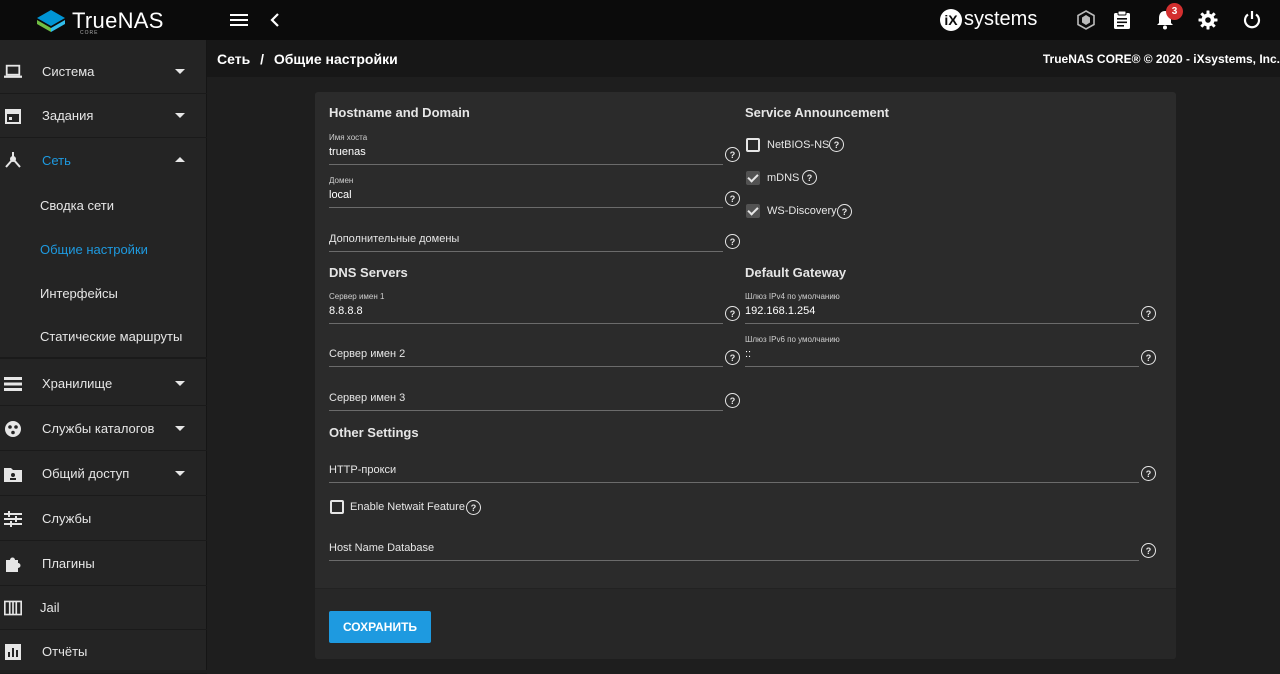 Image resolution: width=1280 pixels, height=674 pixels. Describe the element at coordinates (103, 116) in the screenshot. I see `sidebar-item-tasks: Задания` at that location.